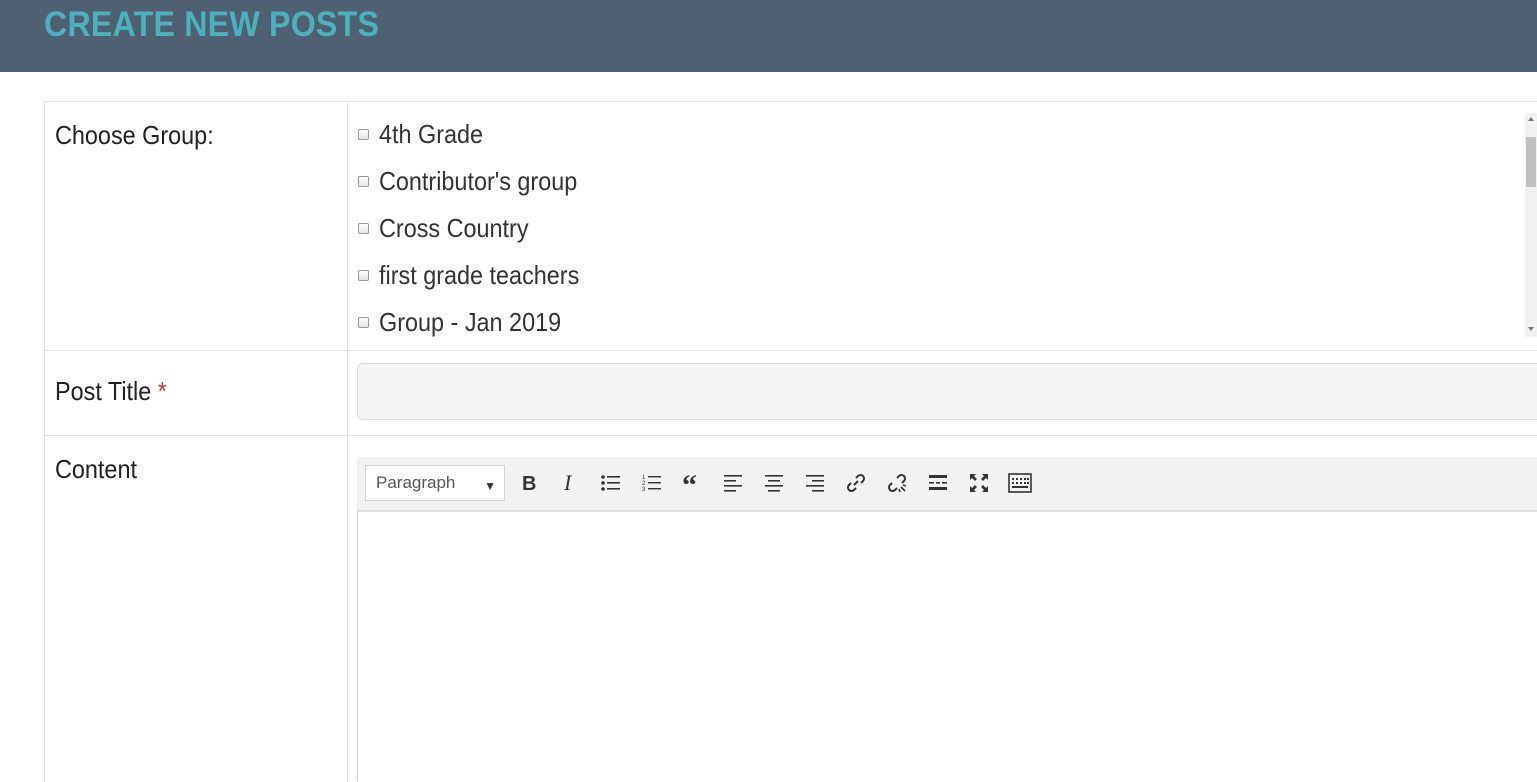  I want to click on required-marker: *, so click(162, 391).